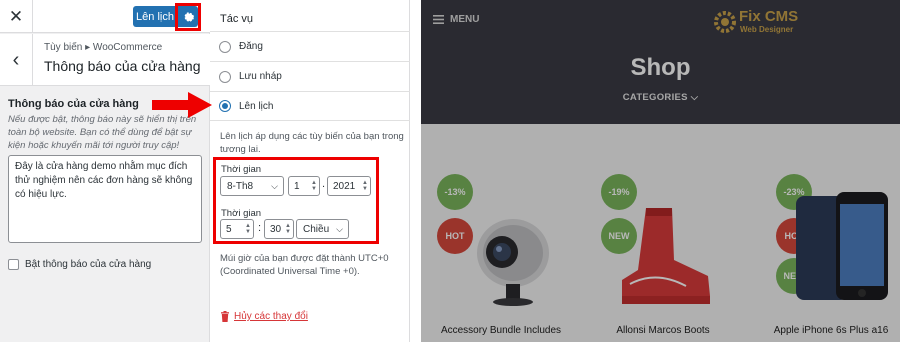  What do you see at coordinates (155, 16) in the screenshot?
I see `publish-button: Lên lịch` at bounding box center [155, 16].